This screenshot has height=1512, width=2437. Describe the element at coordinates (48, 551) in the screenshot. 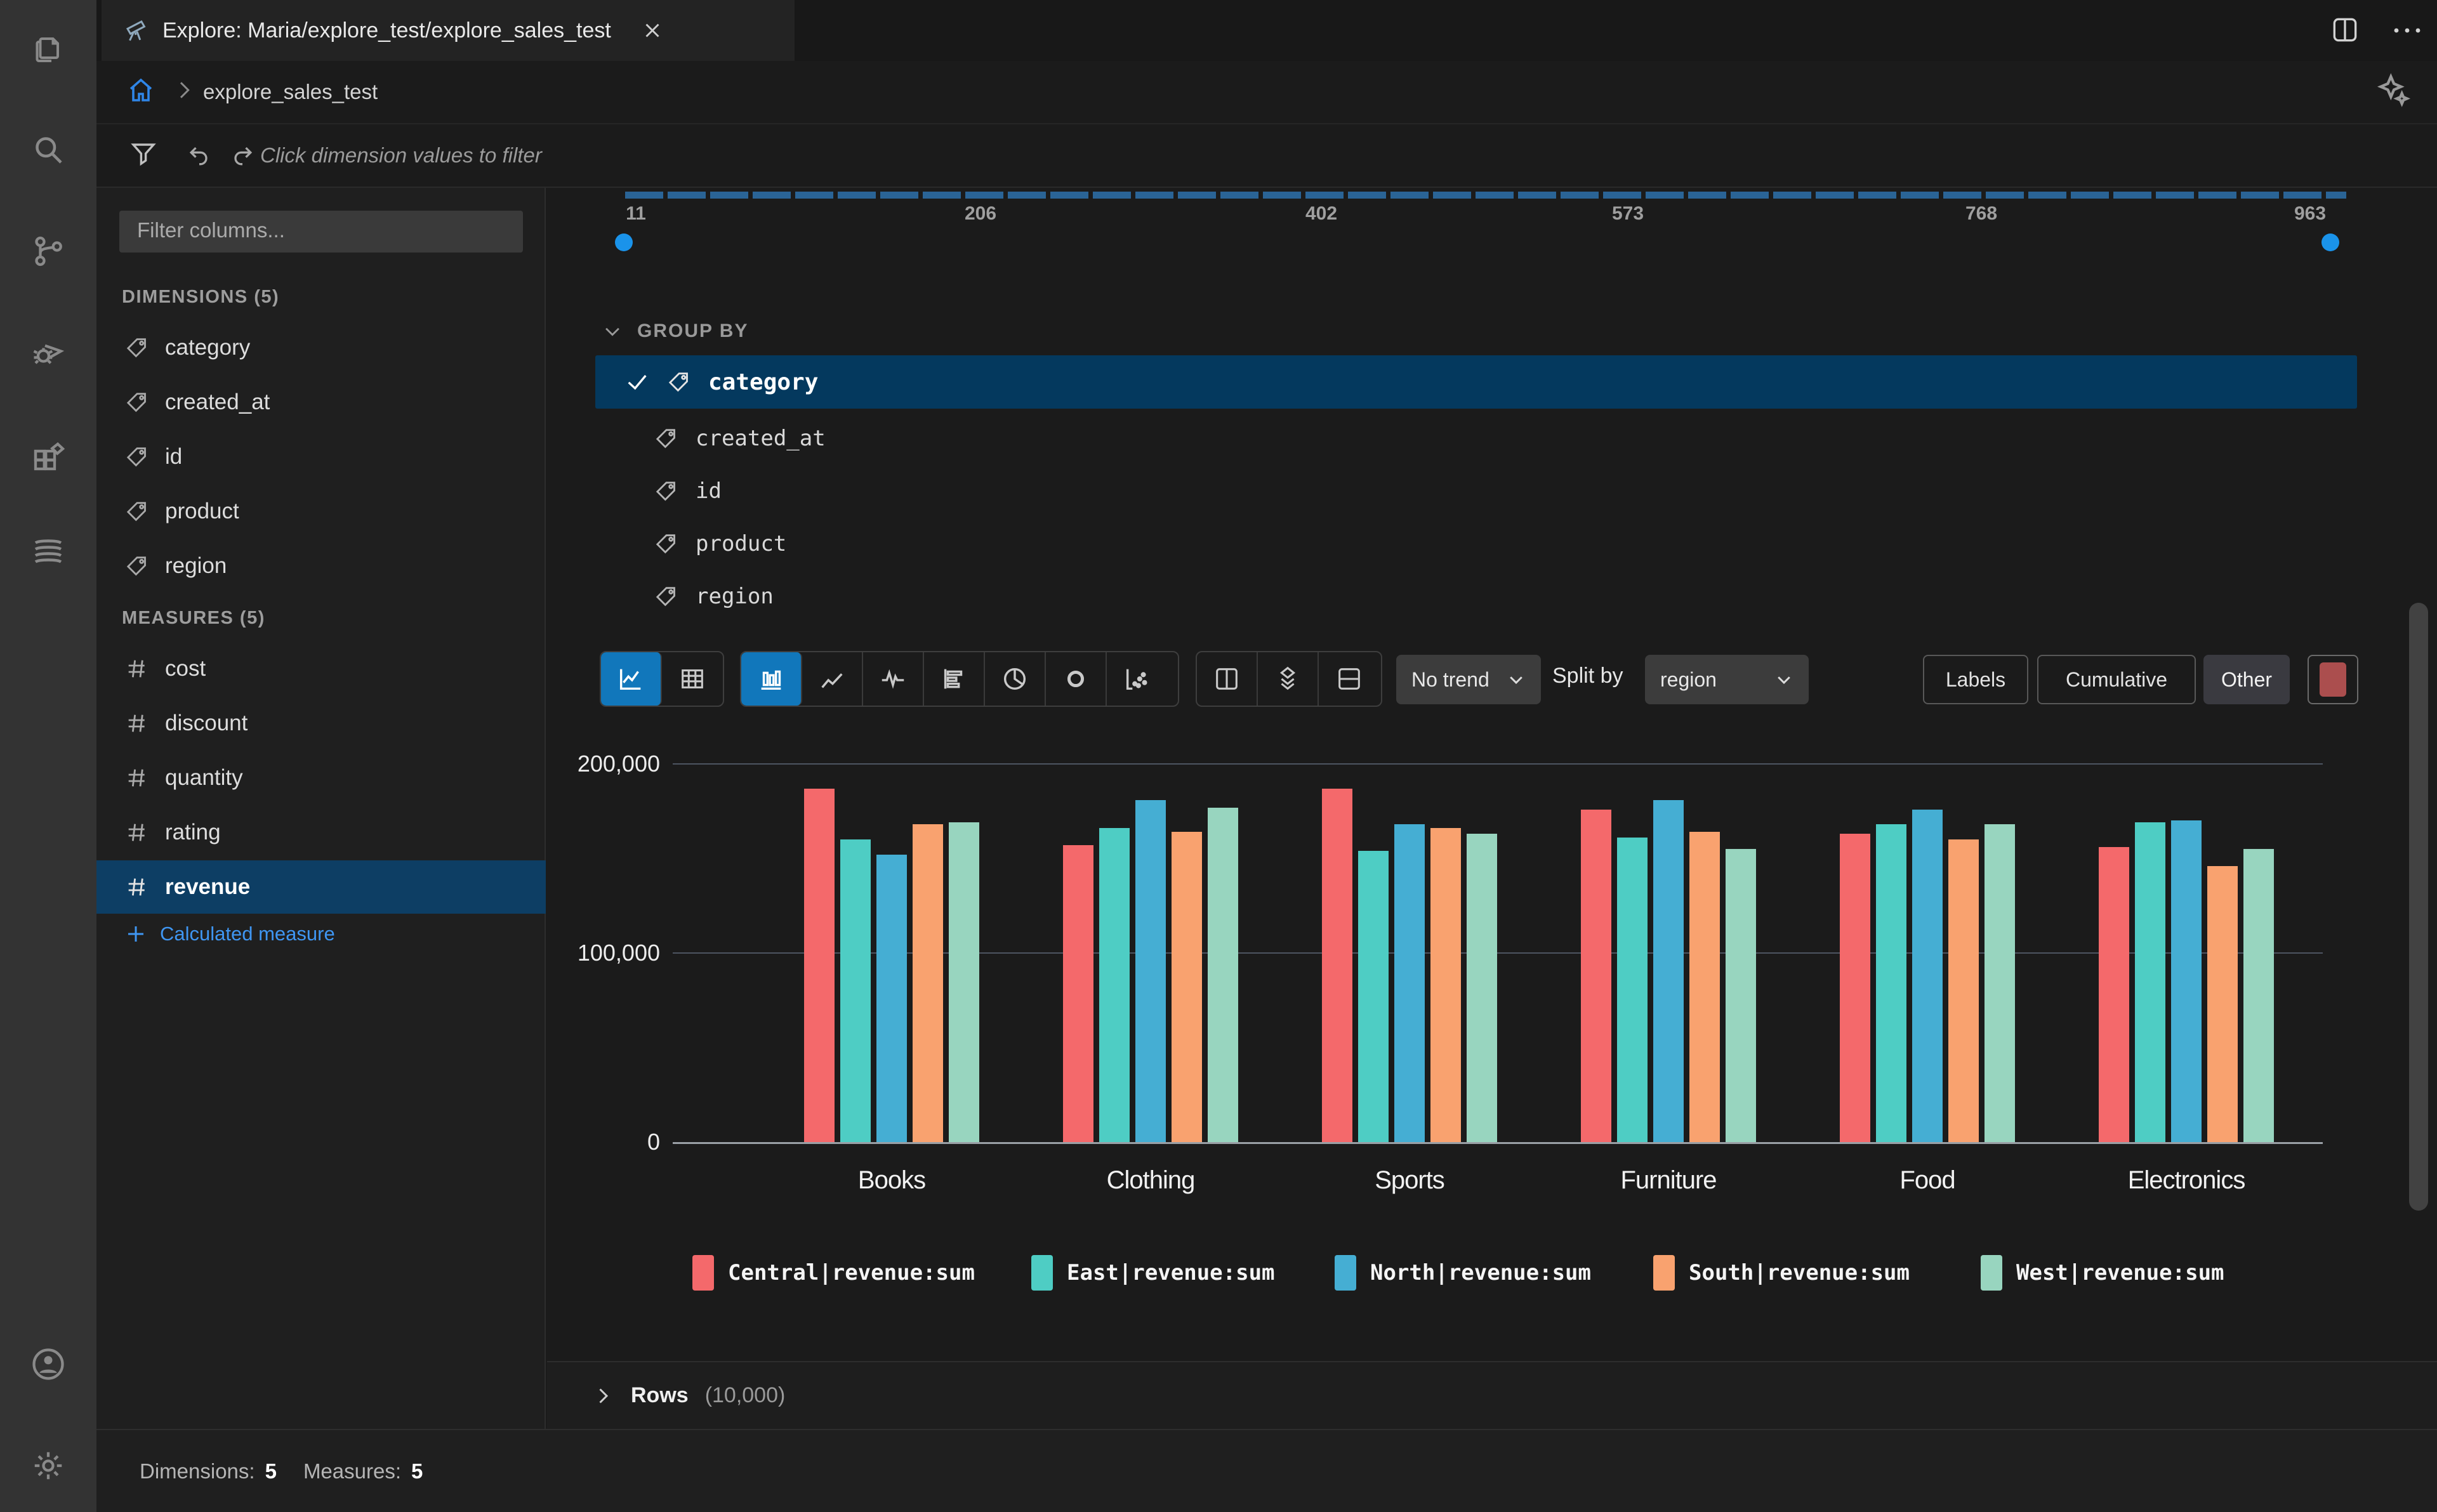

I see `database-icon` at that location.